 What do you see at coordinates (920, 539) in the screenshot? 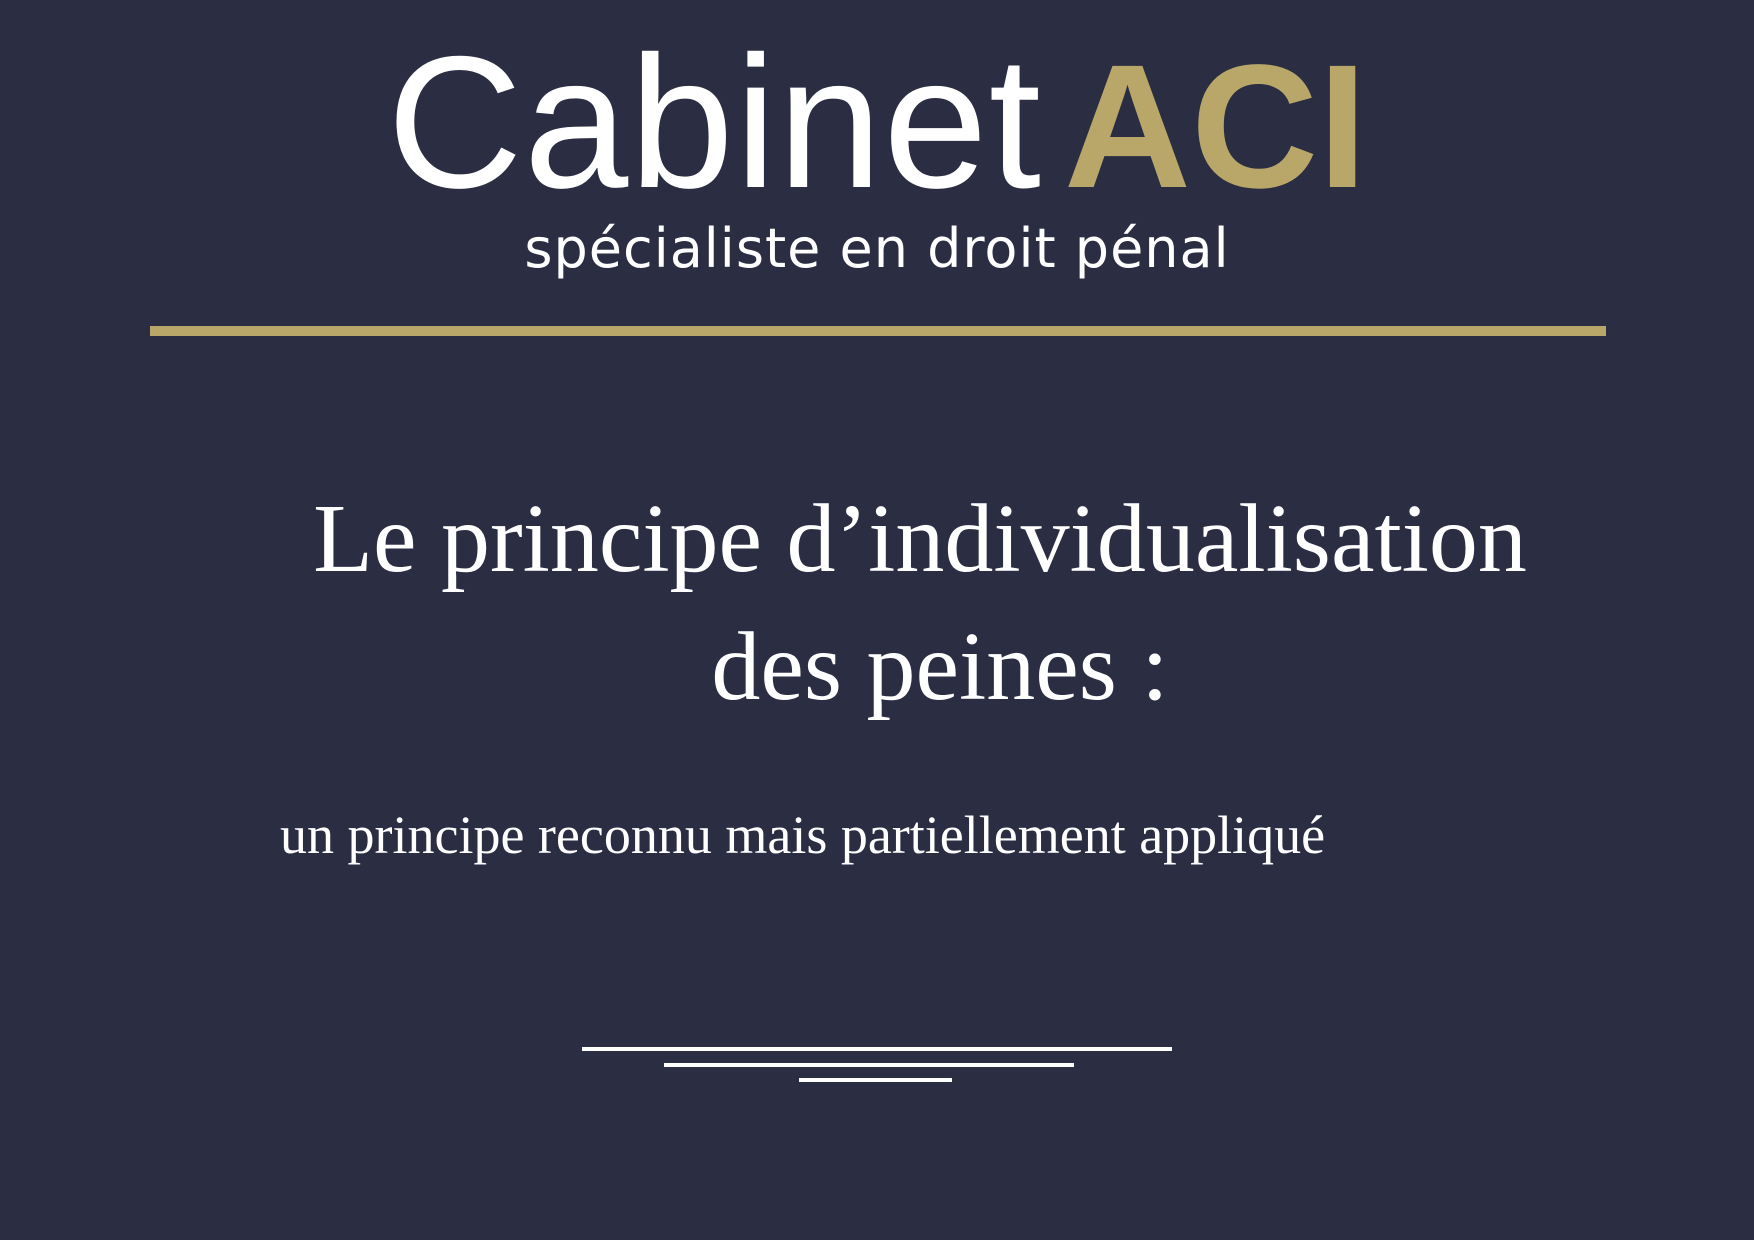
I see `headline-line-1: Le principe d’individualisation` at bounding box center [920, 539].